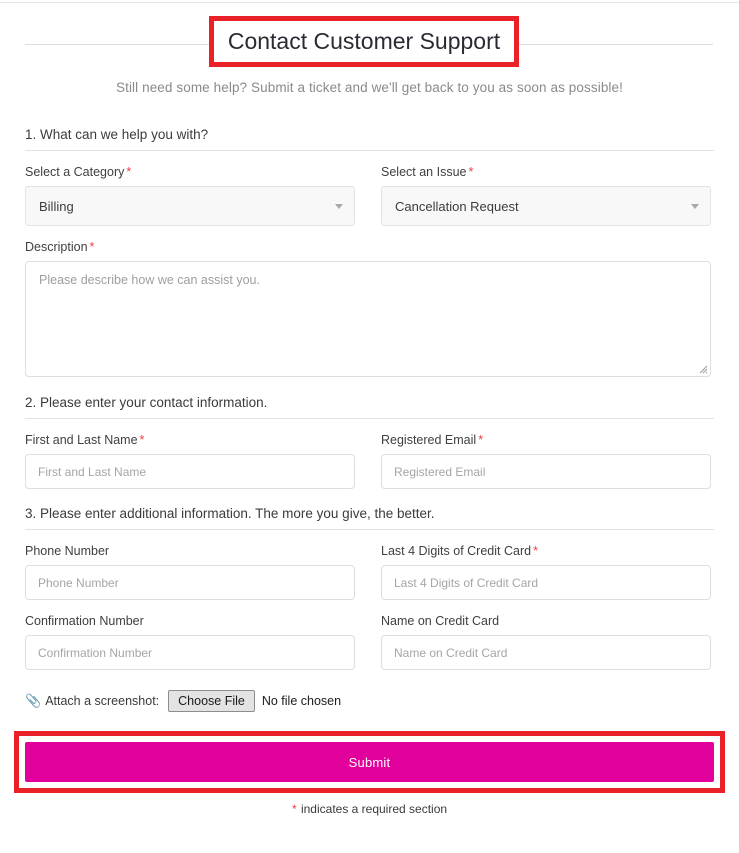  I want to click on label-phone-text: Phone Number, so click(67, 551).